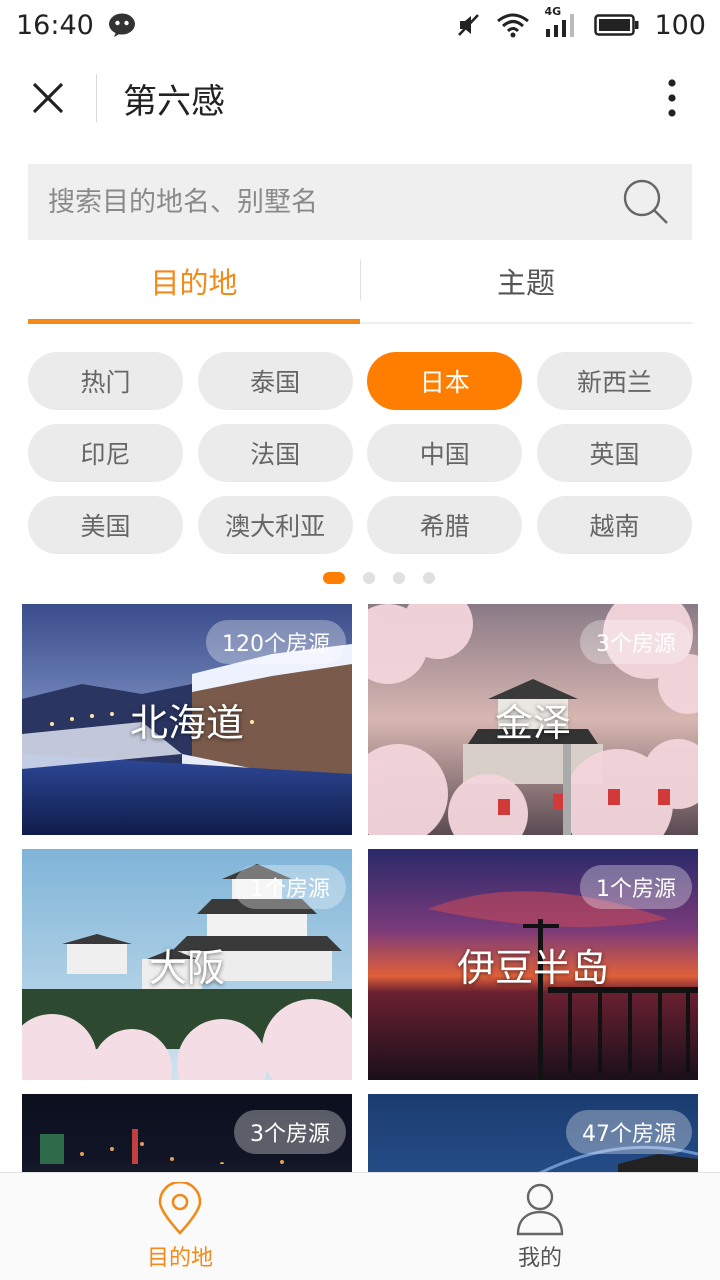 The width and height of the screenshot is (720, 1280). I want to click on more-vertical-icon, so click(672, 98).